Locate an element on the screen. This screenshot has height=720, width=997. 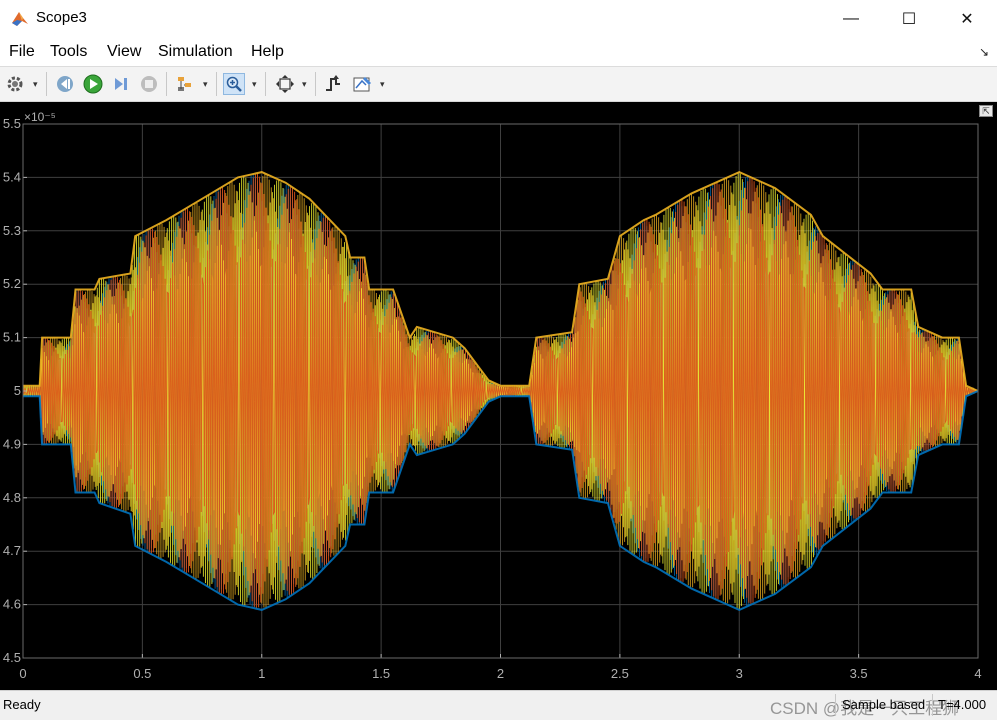
x-tick-label: 2 is located at coordinates (500, 673).